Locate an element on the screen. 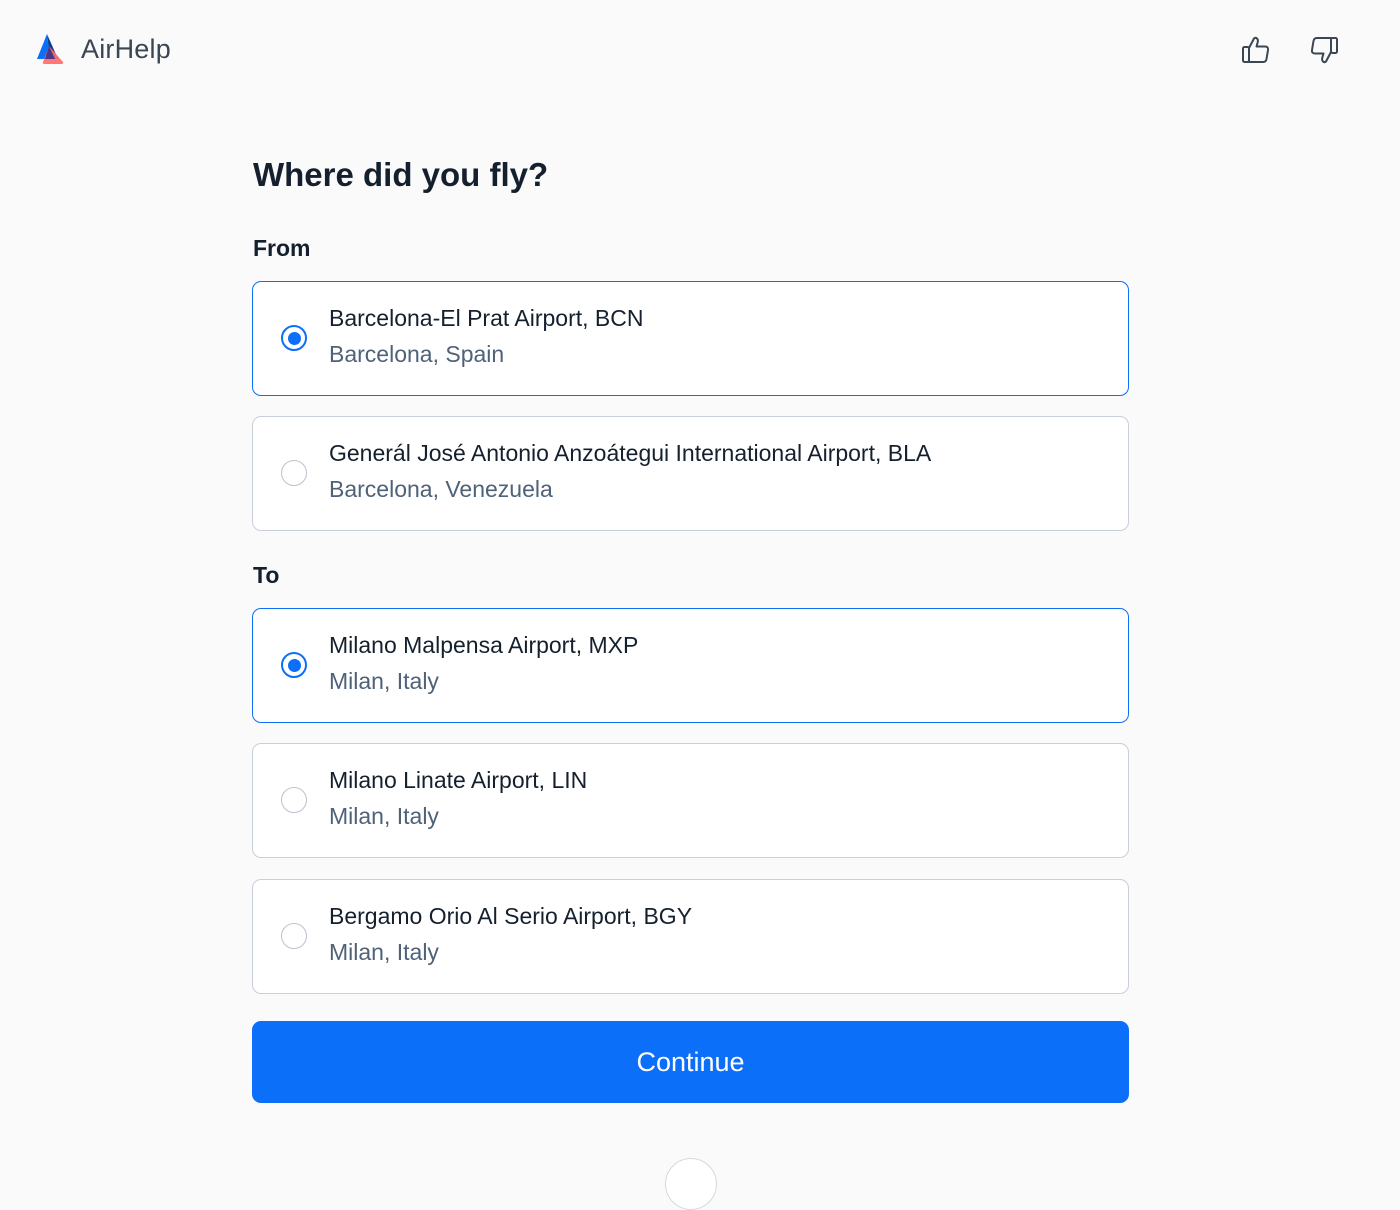  to-option-lin: Milano Linate Airport, LIN Milan, Italy is located at coordinates (690, 800).